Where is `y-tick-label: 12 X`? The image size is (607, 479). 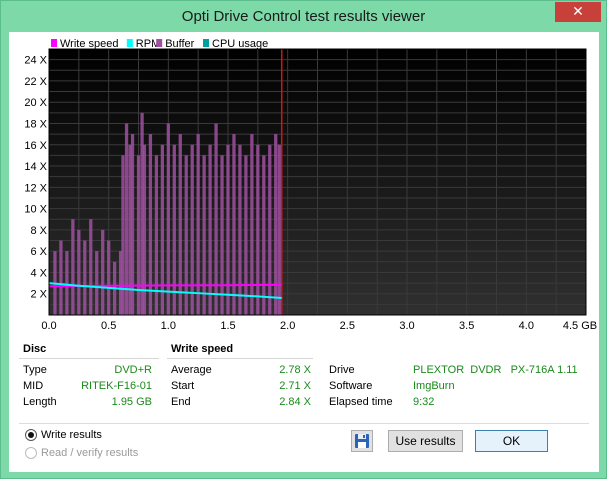 y-tick-label: 12 X is located at coordinates (35, 188).